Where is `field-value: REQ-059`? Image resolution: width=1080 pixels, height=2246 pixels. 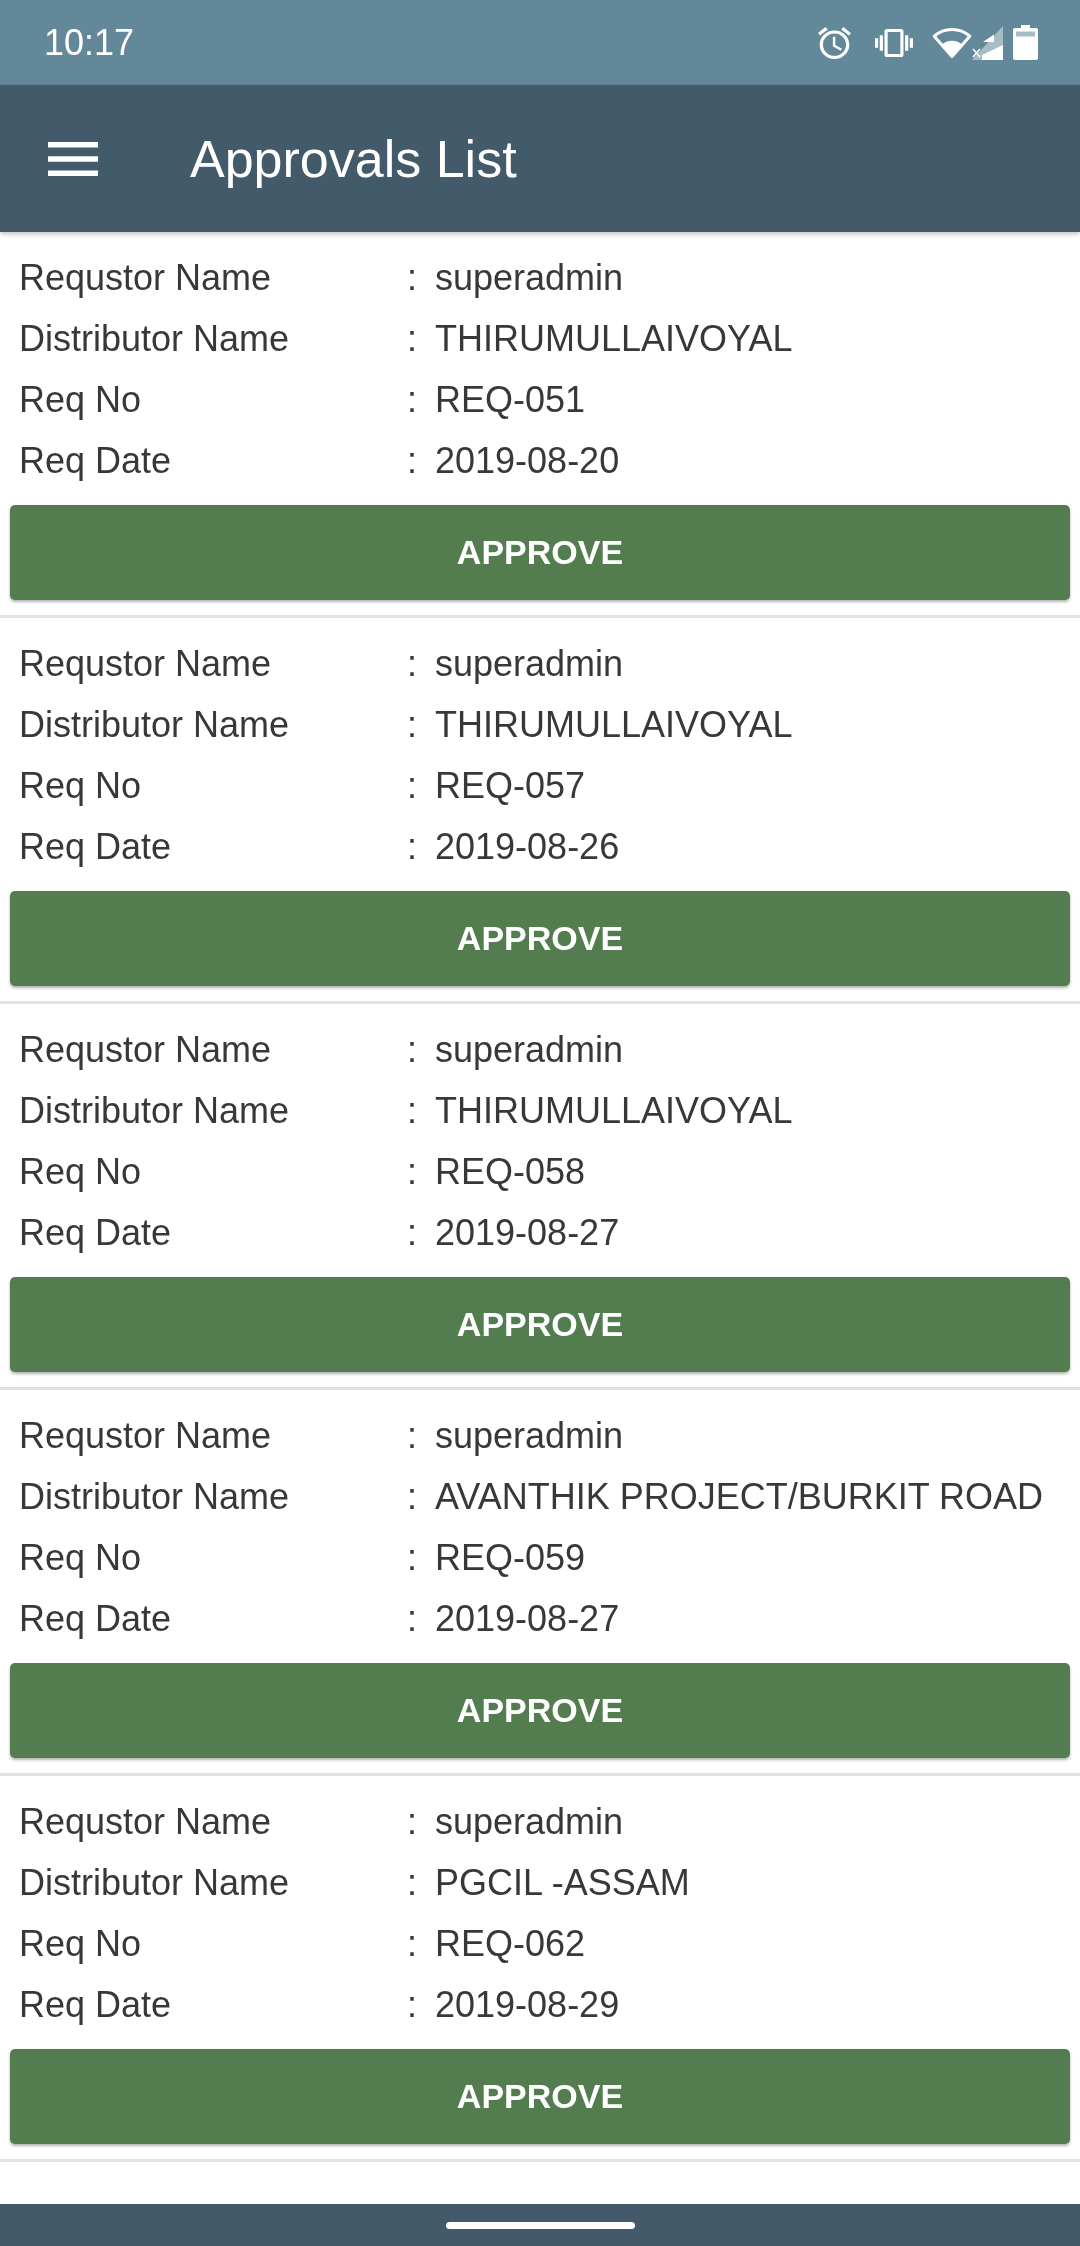 field-value: REQ-059 is located at coordinates (510, 1557).